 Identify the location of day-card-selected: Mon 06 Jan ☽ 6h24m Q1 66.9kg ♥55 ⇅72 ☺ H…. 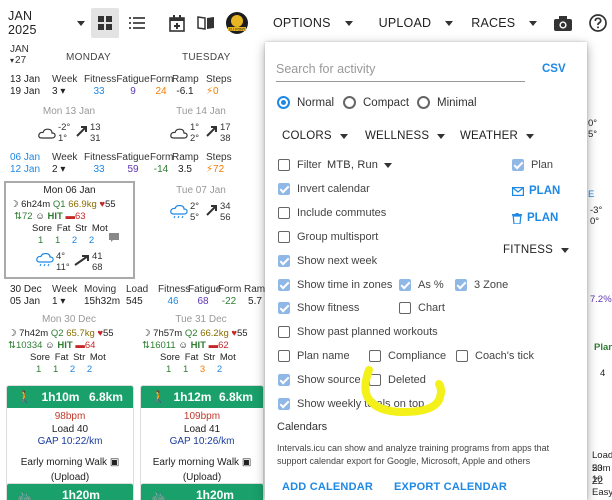
(69, 230).